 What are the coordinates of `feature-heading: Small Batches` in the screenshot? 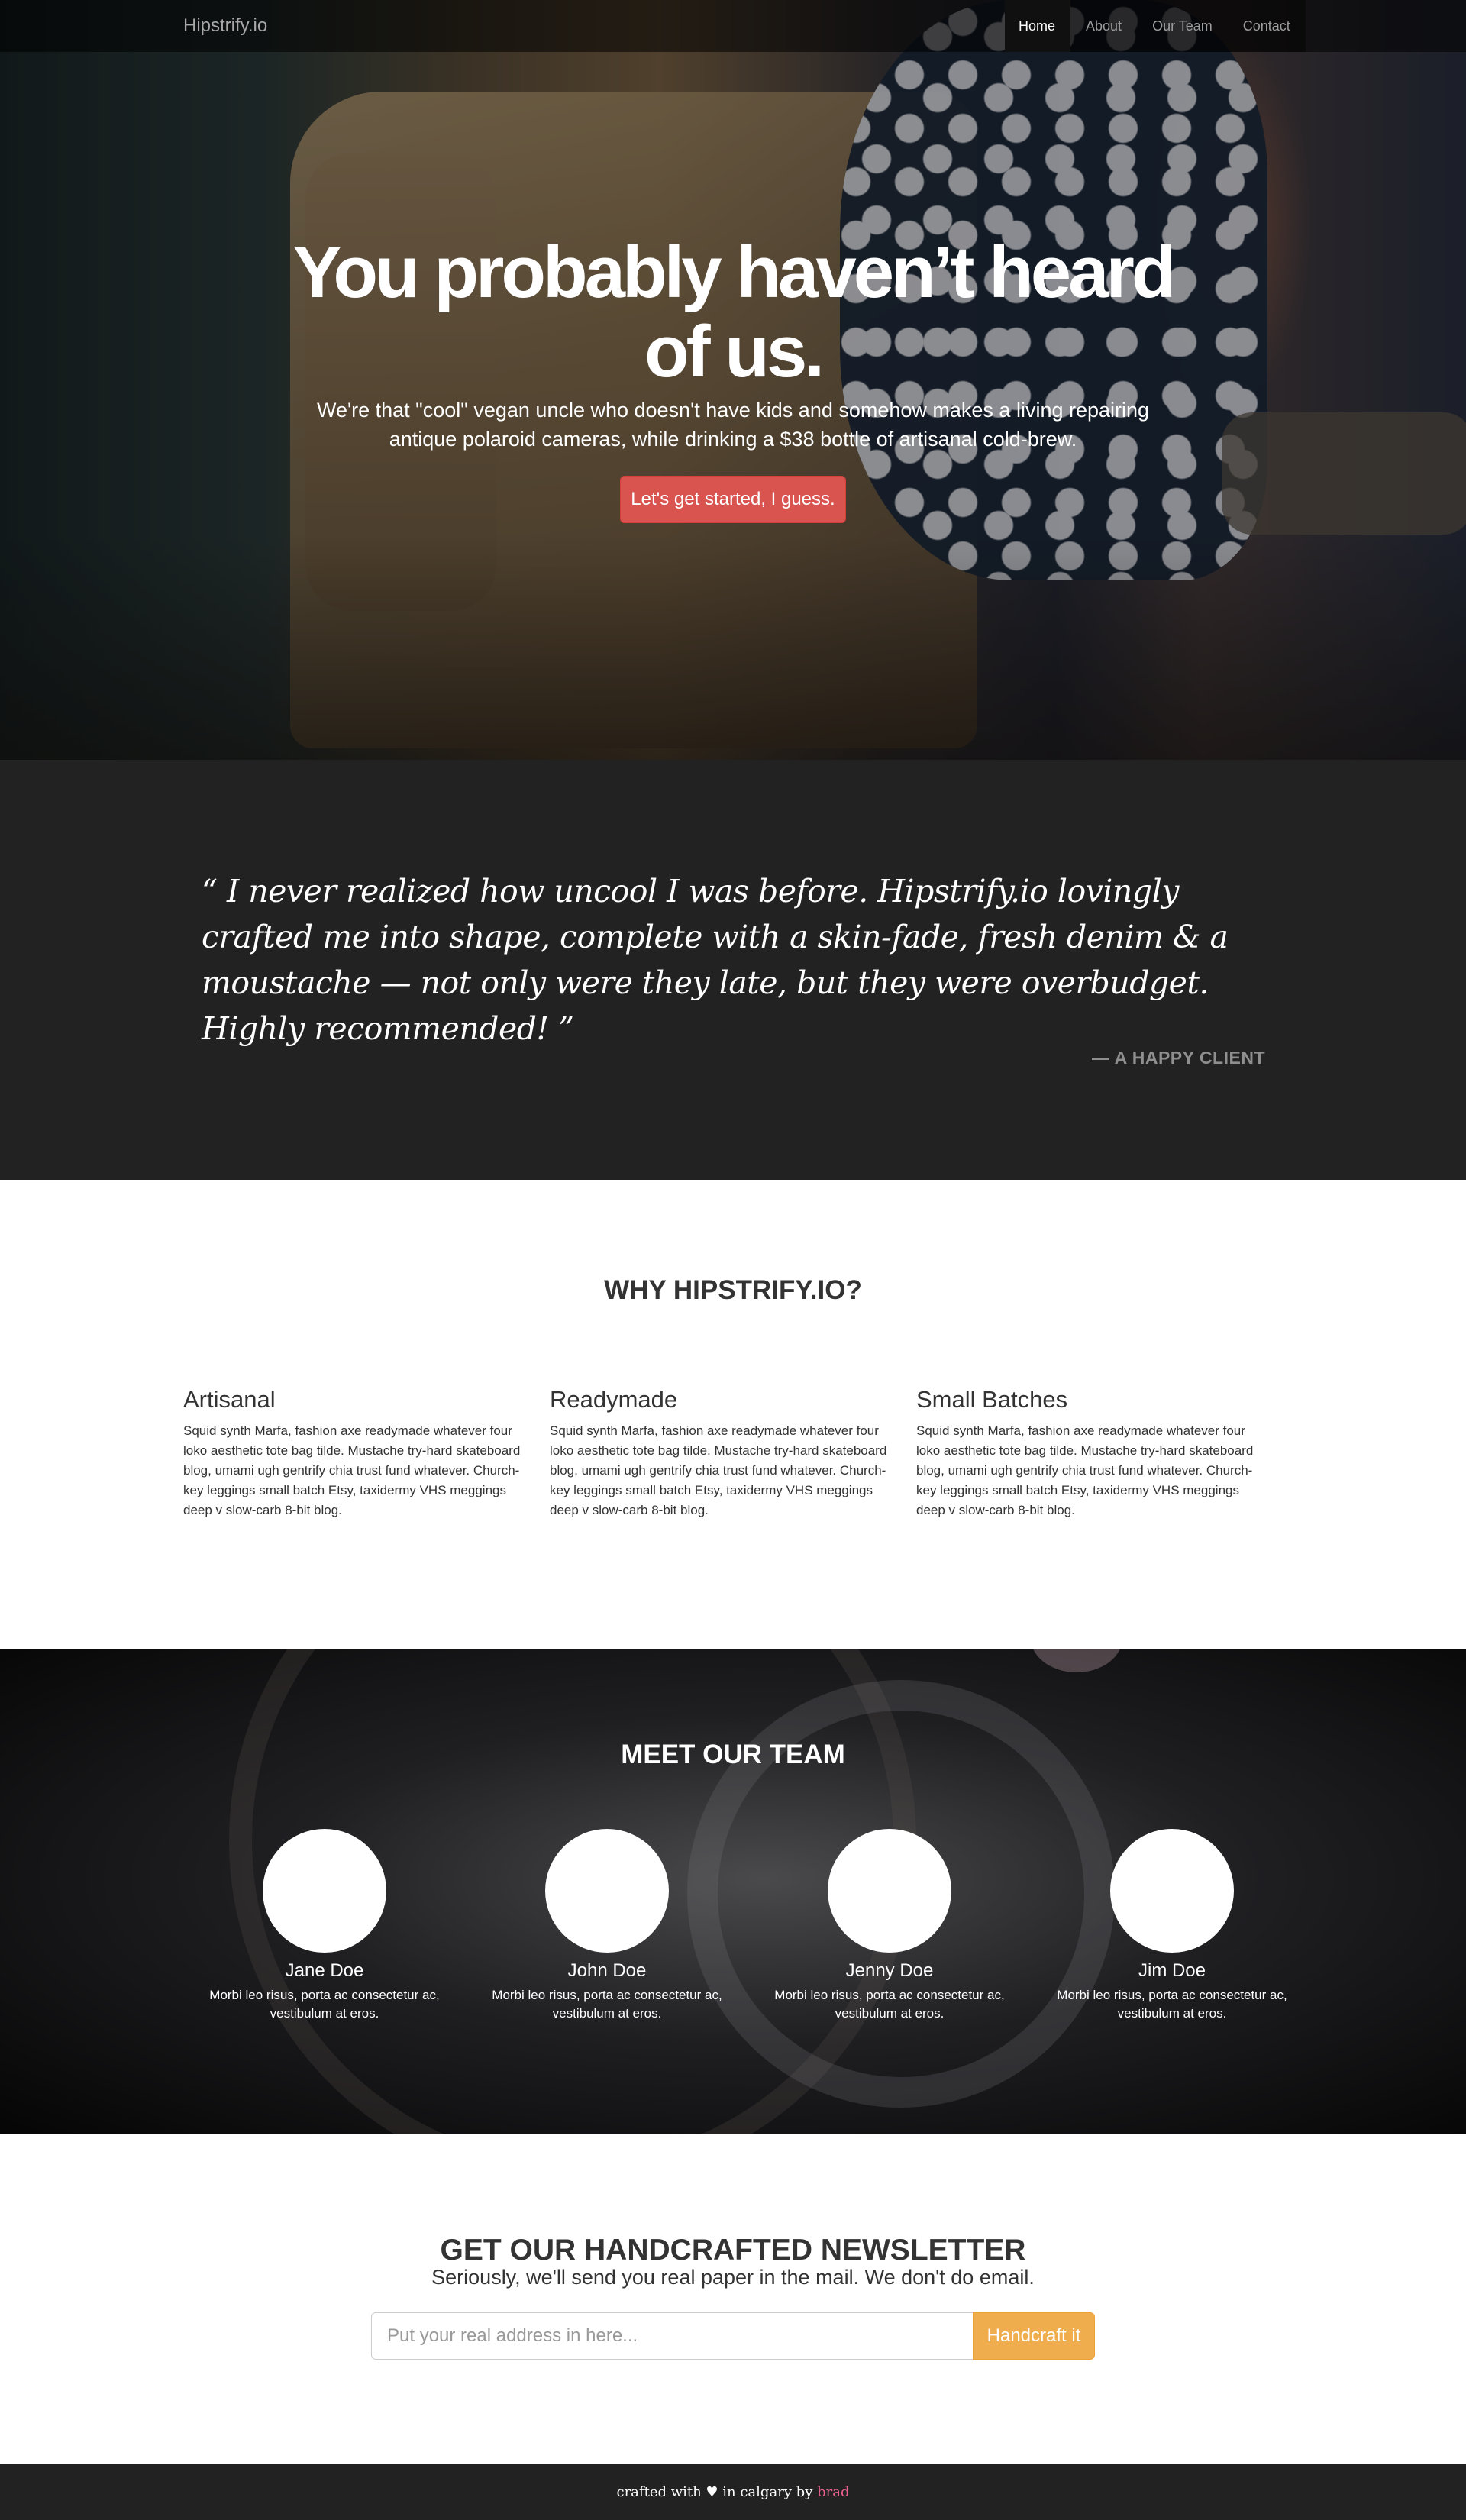 It's located at (992, 1399).